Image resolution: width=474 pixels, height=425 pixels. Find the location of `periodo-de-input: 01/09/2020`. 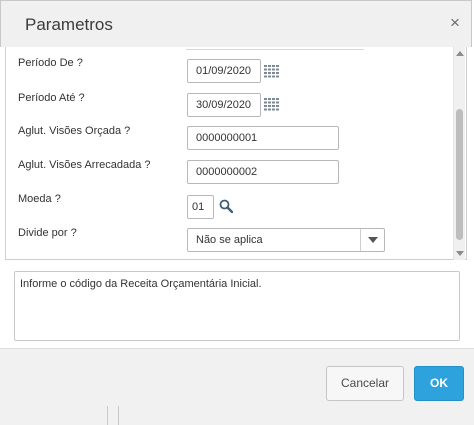

periodo-de-input: 01/09/2020 is located at coordinates (224, 71).